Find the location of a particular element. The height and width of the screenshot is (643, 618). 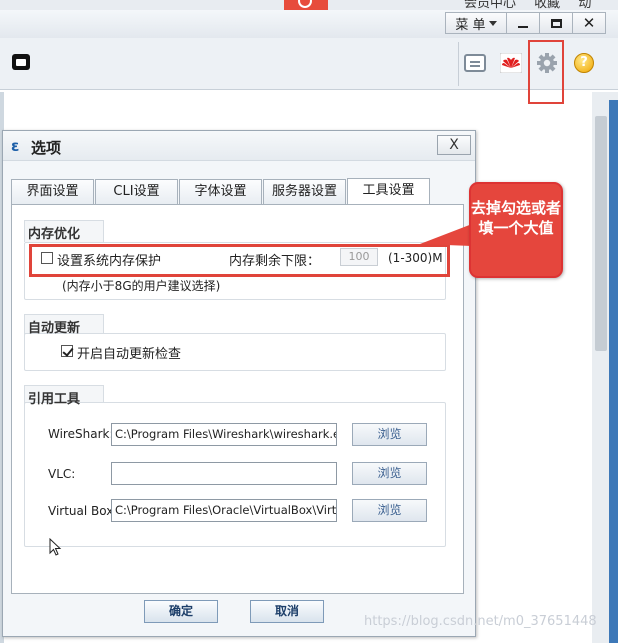

vlc-browse-button: 浏览 is located at coordinates (389, 473).